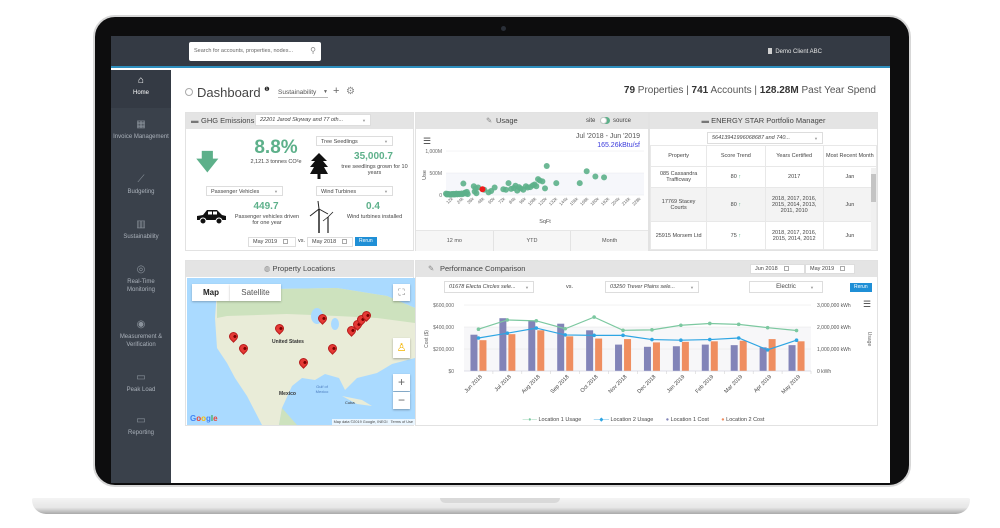  What do you see at coordinates (401, 400) in the screenshot?
I see `zoom-out-button: −` at bounding box center [401, 400].